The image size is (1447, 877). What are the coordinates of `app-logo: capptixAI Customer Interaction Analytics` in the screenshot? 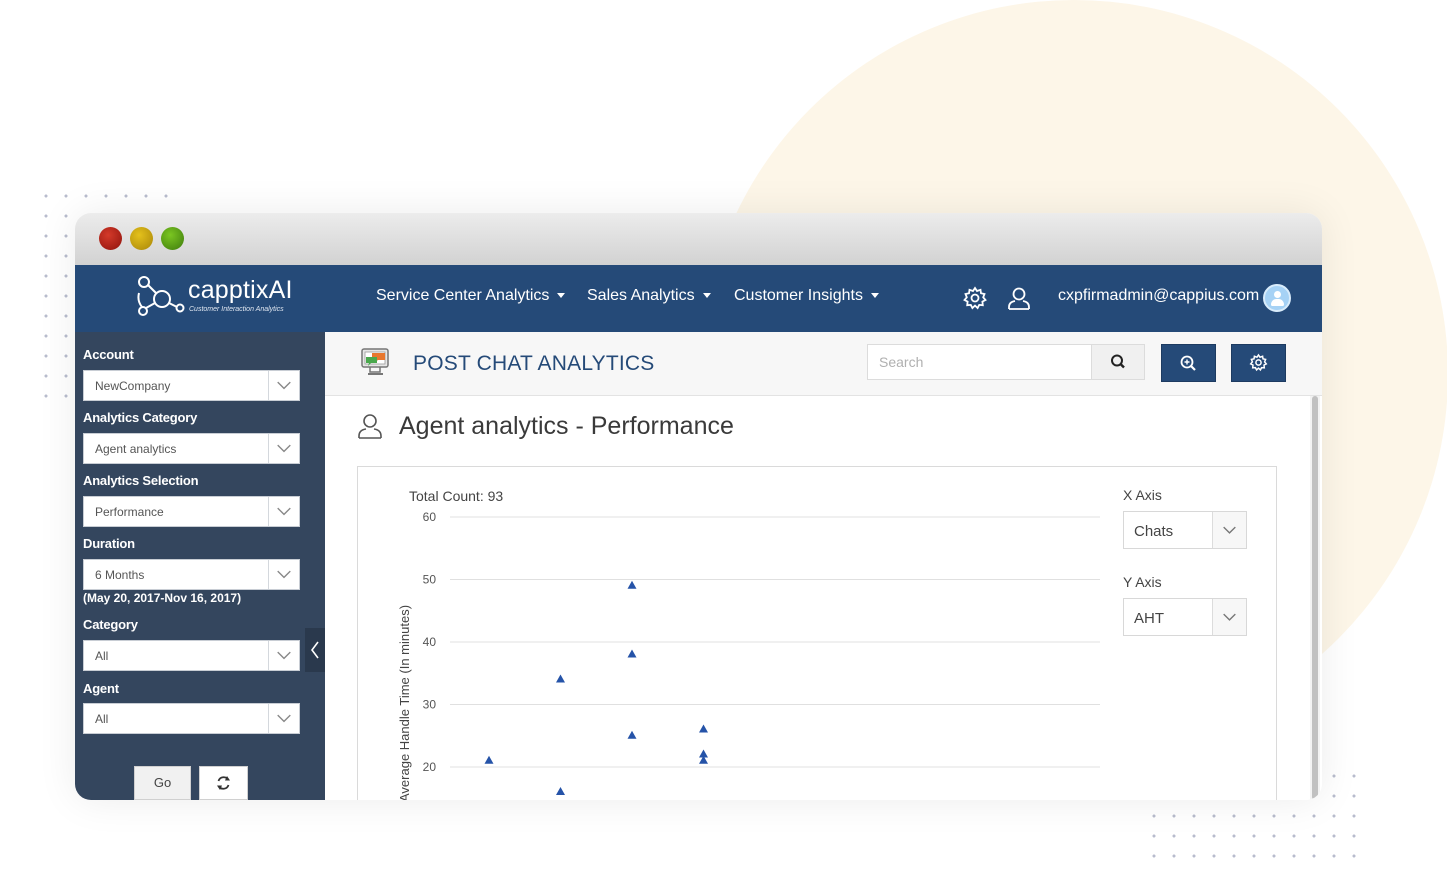 It's located at (216, 298).